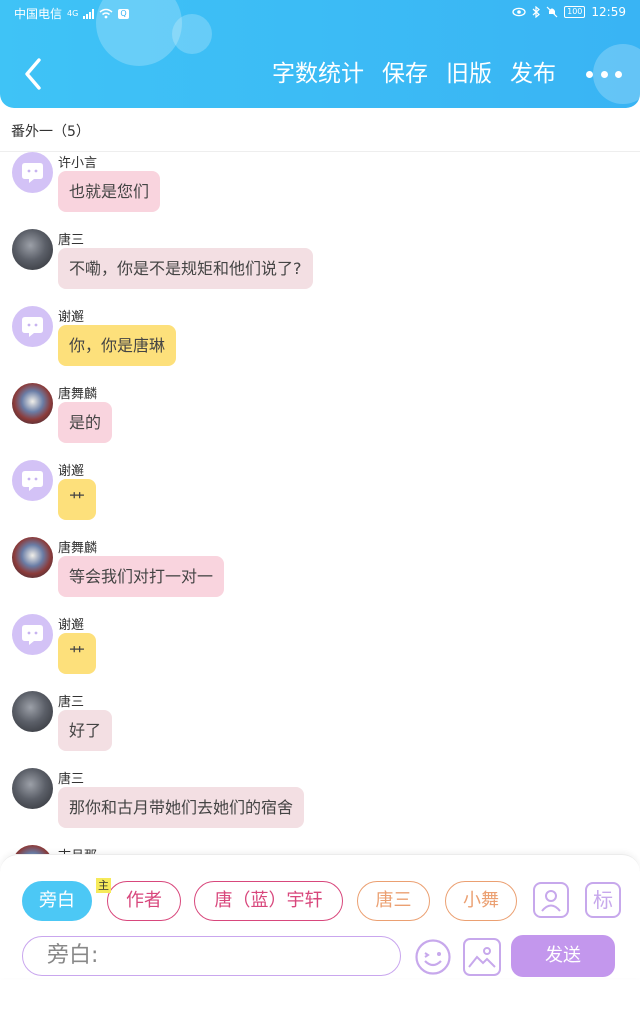  I want to click on status-bar: 中国电信 4G Q 100 12:59, so click(320, 13).